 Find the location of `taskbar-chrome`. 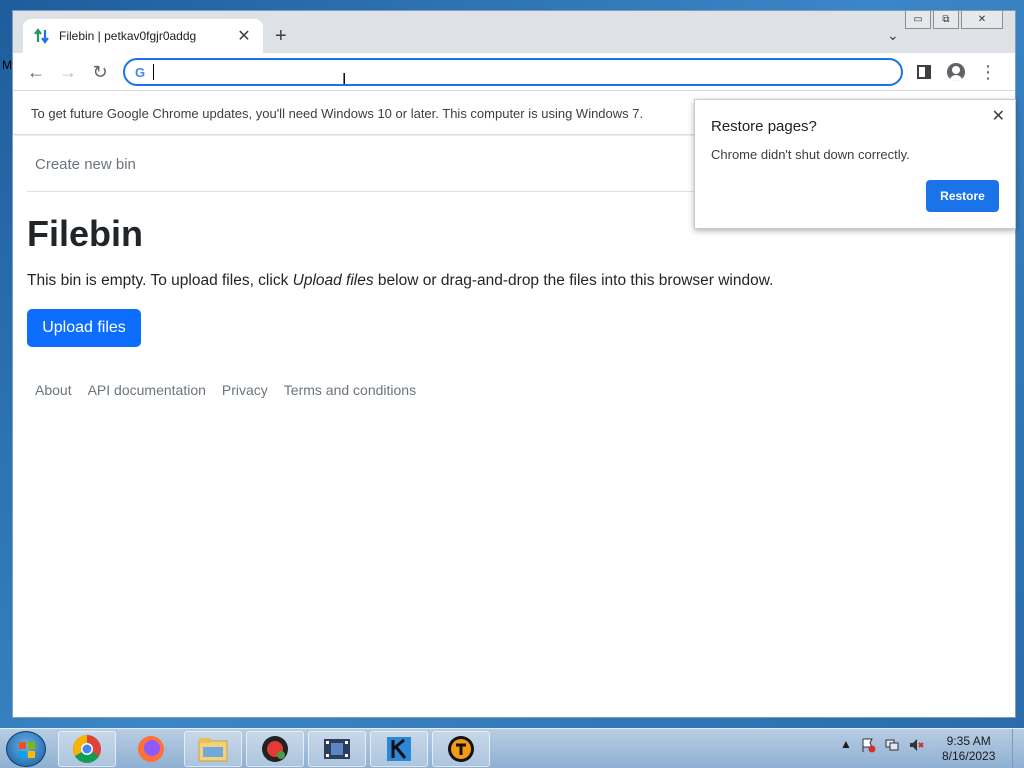

taskbar-chrome is located at coordinates (87, 749).